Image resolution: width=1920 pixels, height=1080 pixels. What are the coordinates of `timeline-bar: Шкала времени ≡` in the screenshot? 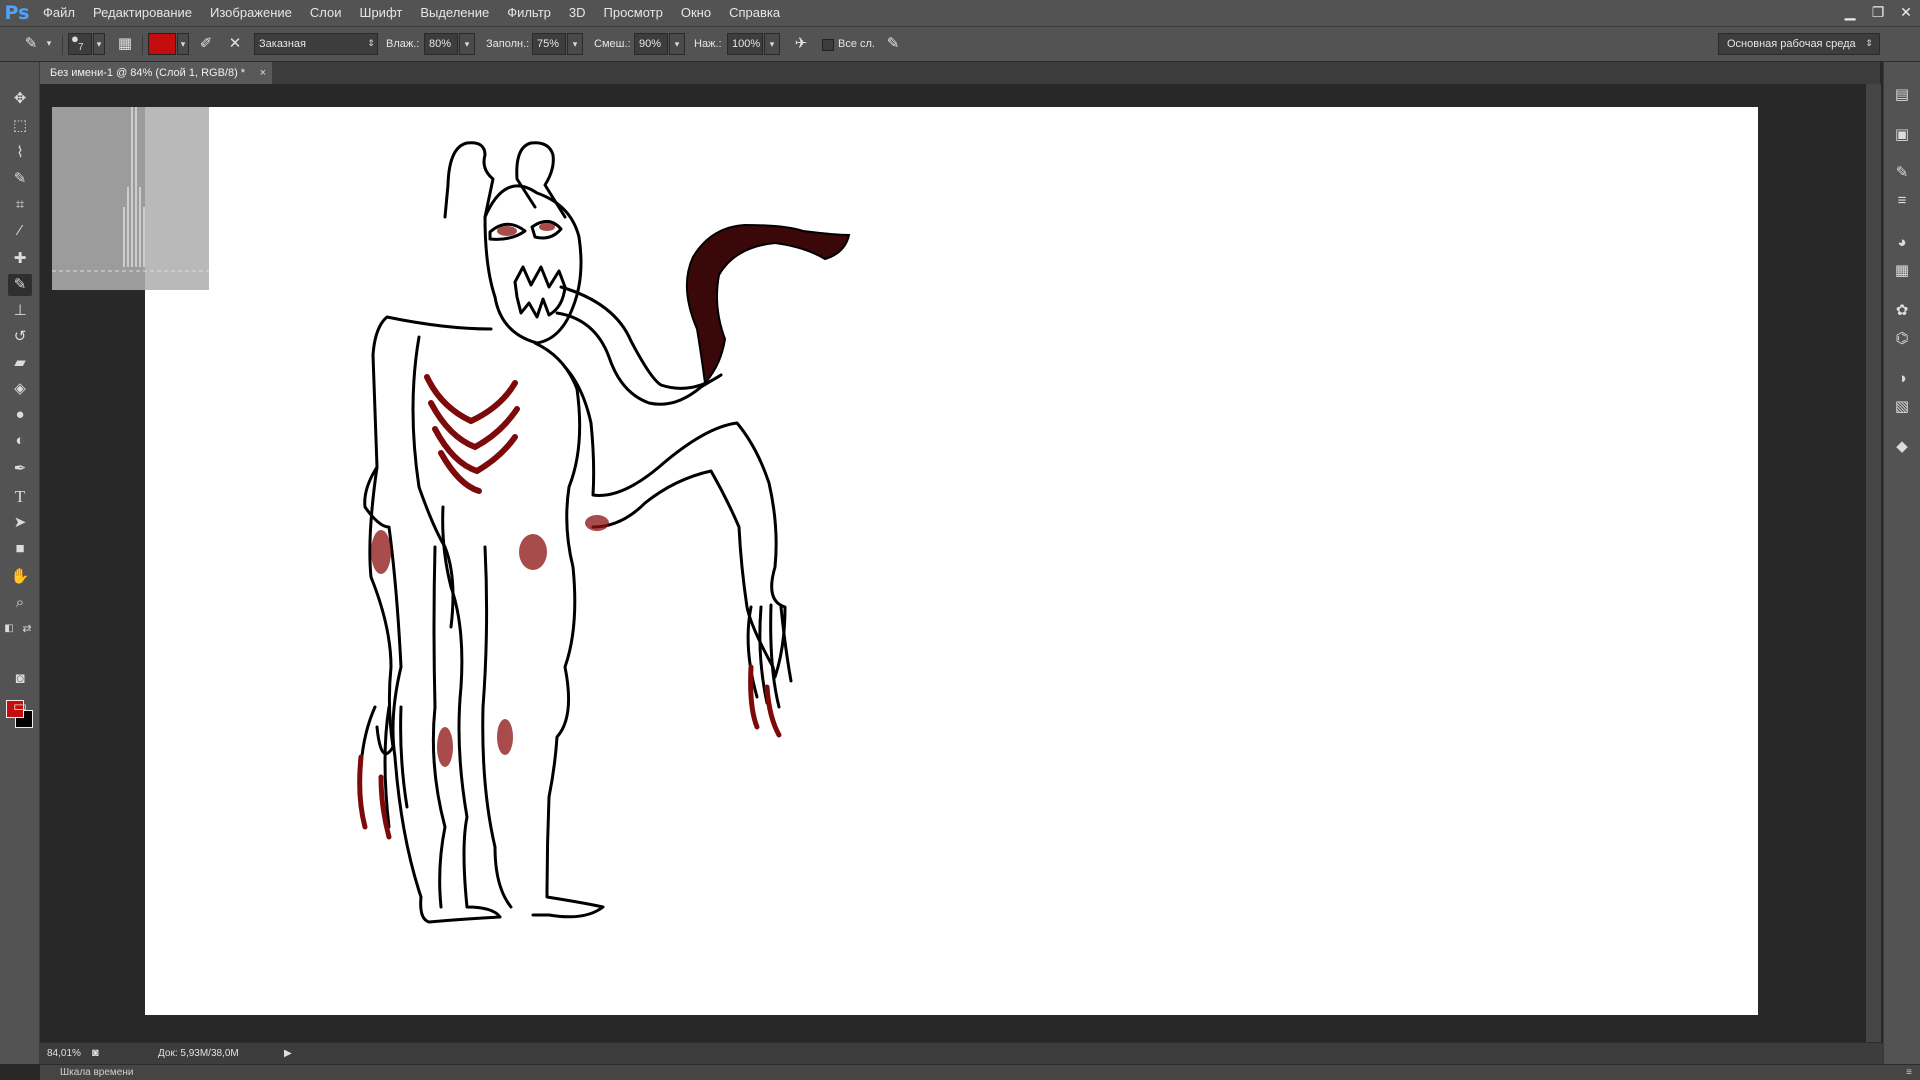 It's located at (980, 1072).